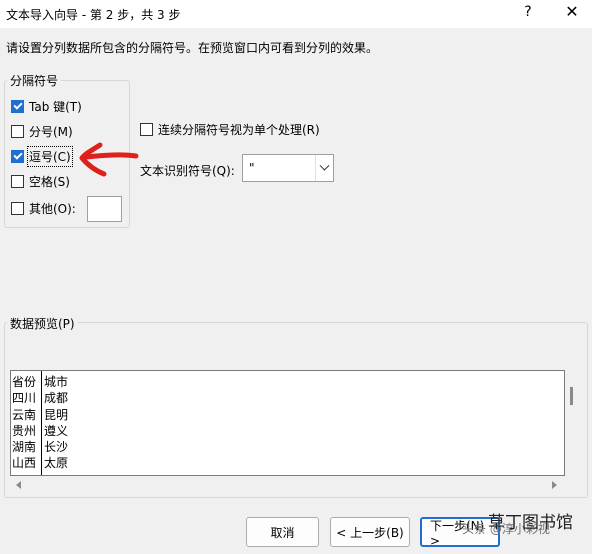 This screenshot has width=592, height=554. I want to click on comma-checkbox-box, so click(17, 156).